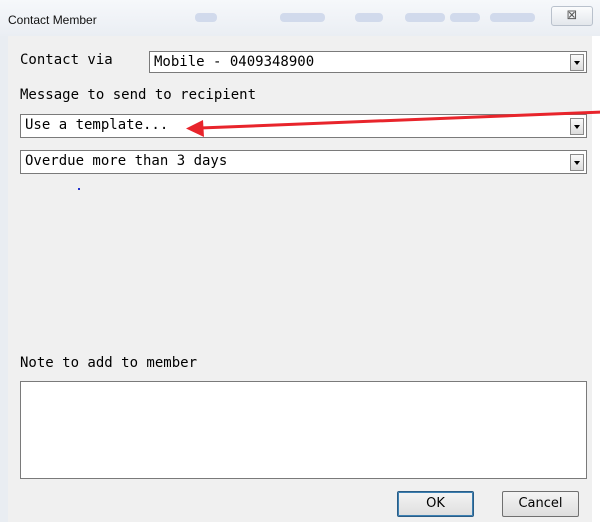 Image resolution: width=600 pixels, height=522 pixels. Describe the element at coordinates (195, 128) in the screenshot. I see `annotation-arrow-head` at that location.